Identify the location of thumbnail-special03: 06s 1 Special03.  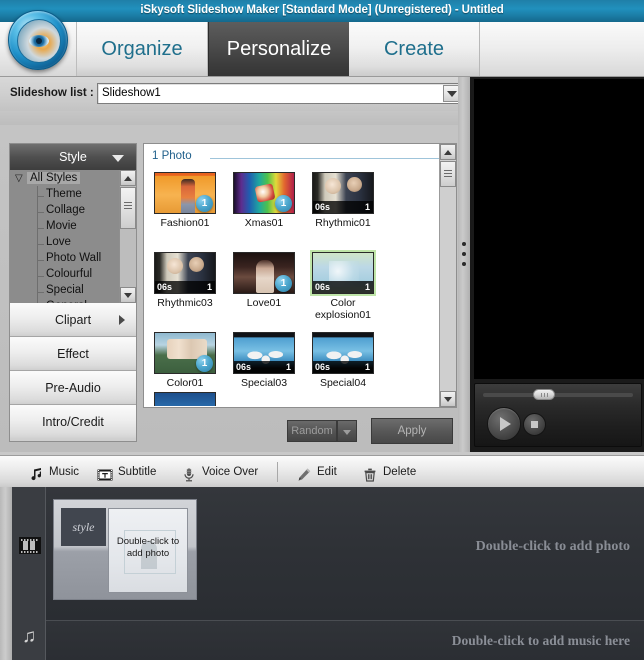
(264, 360).